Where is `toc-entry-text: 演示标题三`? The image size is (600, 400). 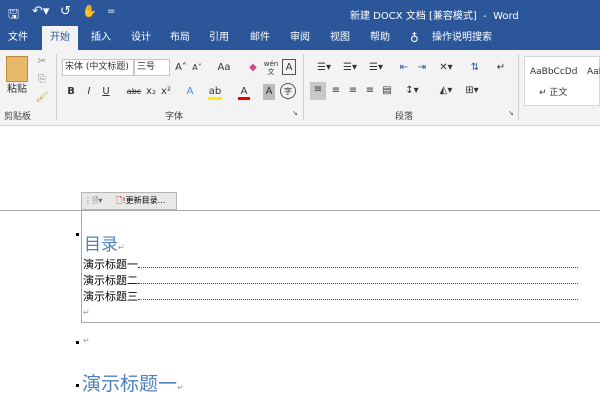
toc-entry-text: 演示标题三 is located at coordinates (110, 296).